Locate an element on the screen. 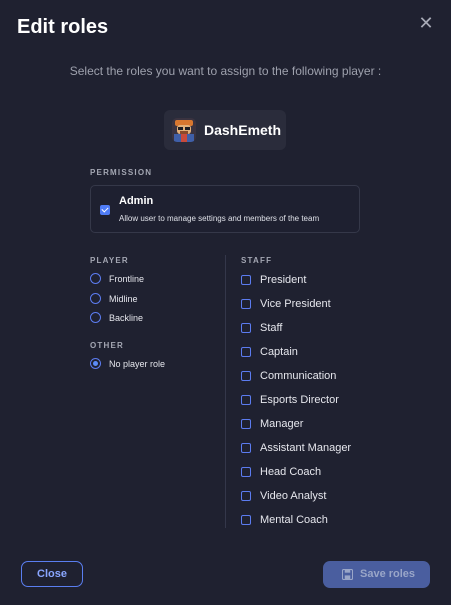 This screenshot has width=451, height=605. player-chip: DashEmeth is located at coordinates (225, 130).